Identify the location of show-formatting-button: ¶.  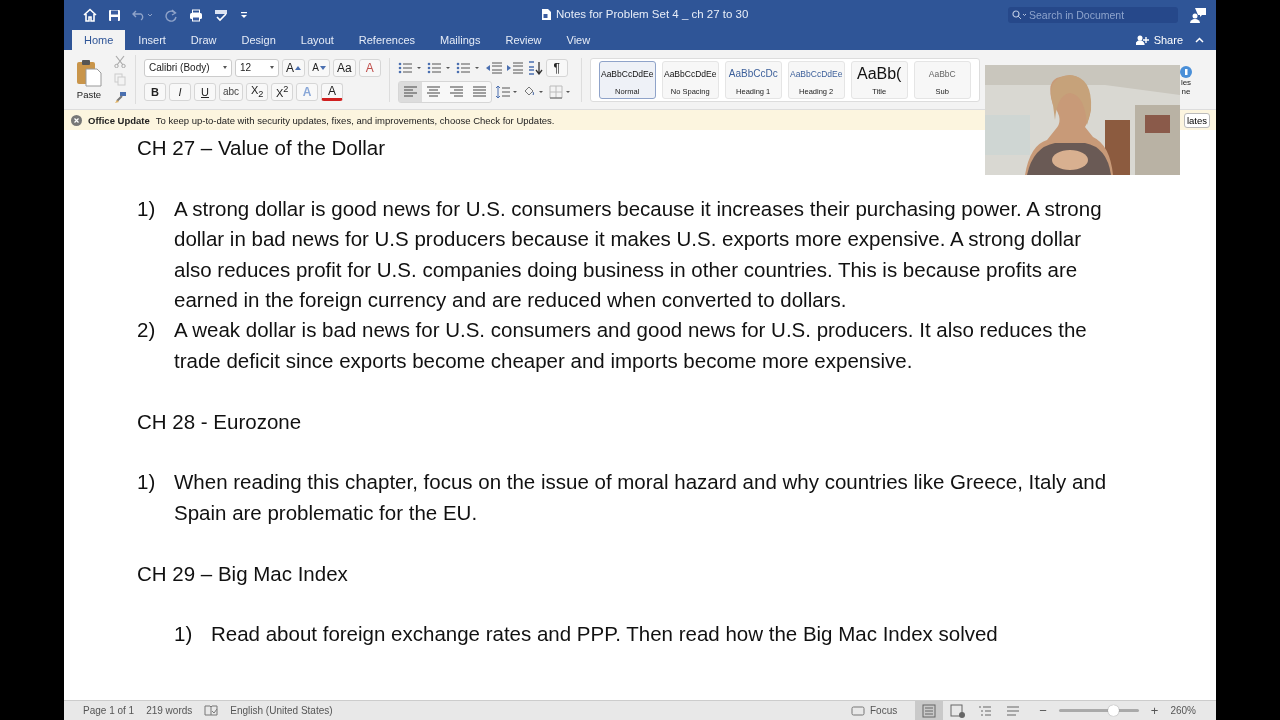
(556, 67).